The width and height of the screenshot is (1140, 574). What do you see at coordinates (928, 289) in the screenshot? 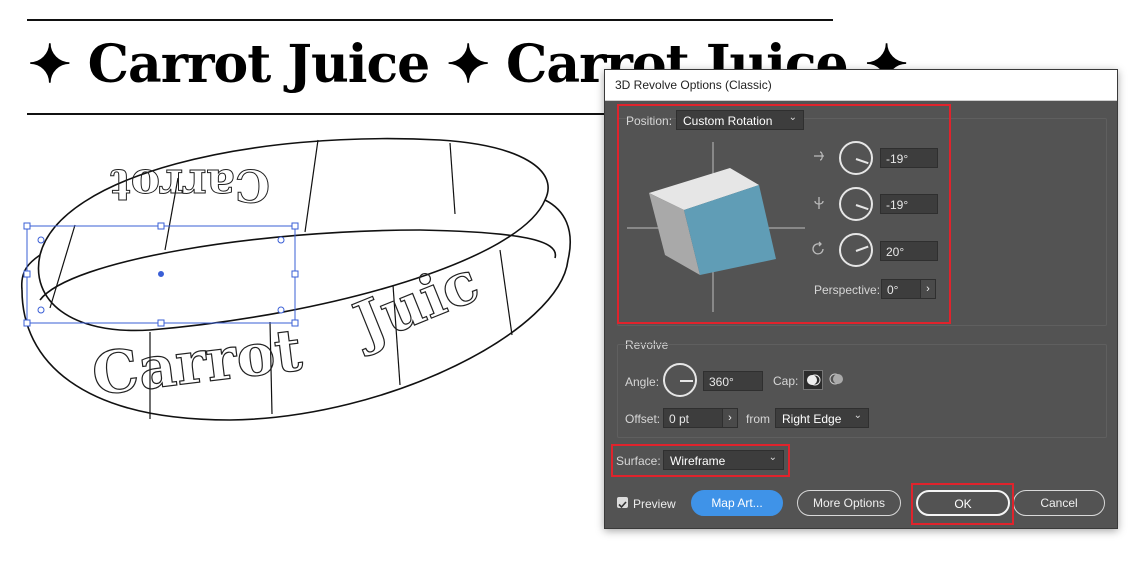
I see `perspective-slider-button: ›` at bounding box center [928, 289].